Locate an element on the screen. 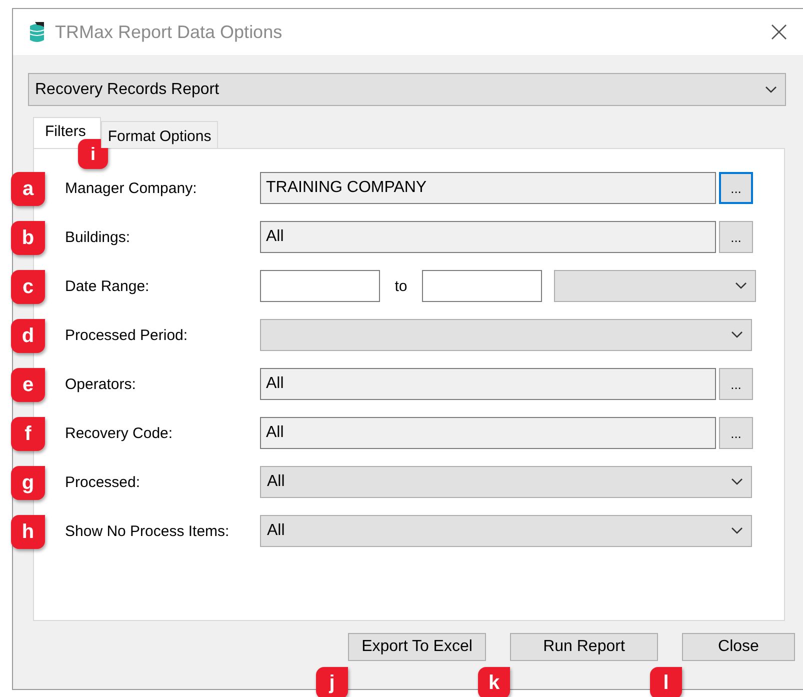  callout-badge: h is located at coordinates (28, 532).